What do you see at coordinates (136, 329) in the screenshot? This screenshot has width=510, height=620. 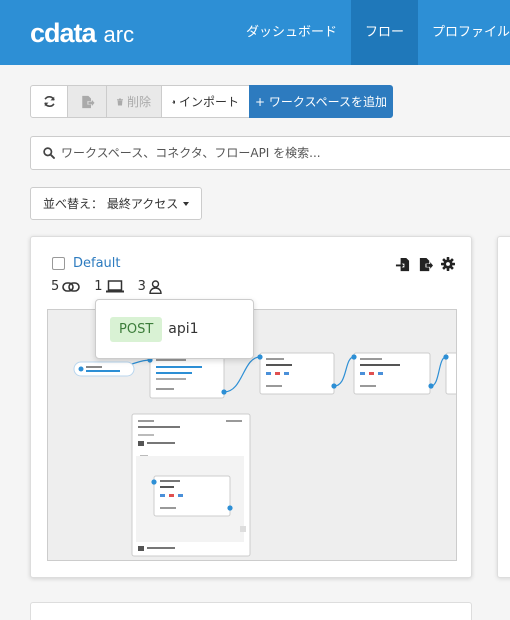 I see `http-method-badge: POST` at bounding box center [136, 329].